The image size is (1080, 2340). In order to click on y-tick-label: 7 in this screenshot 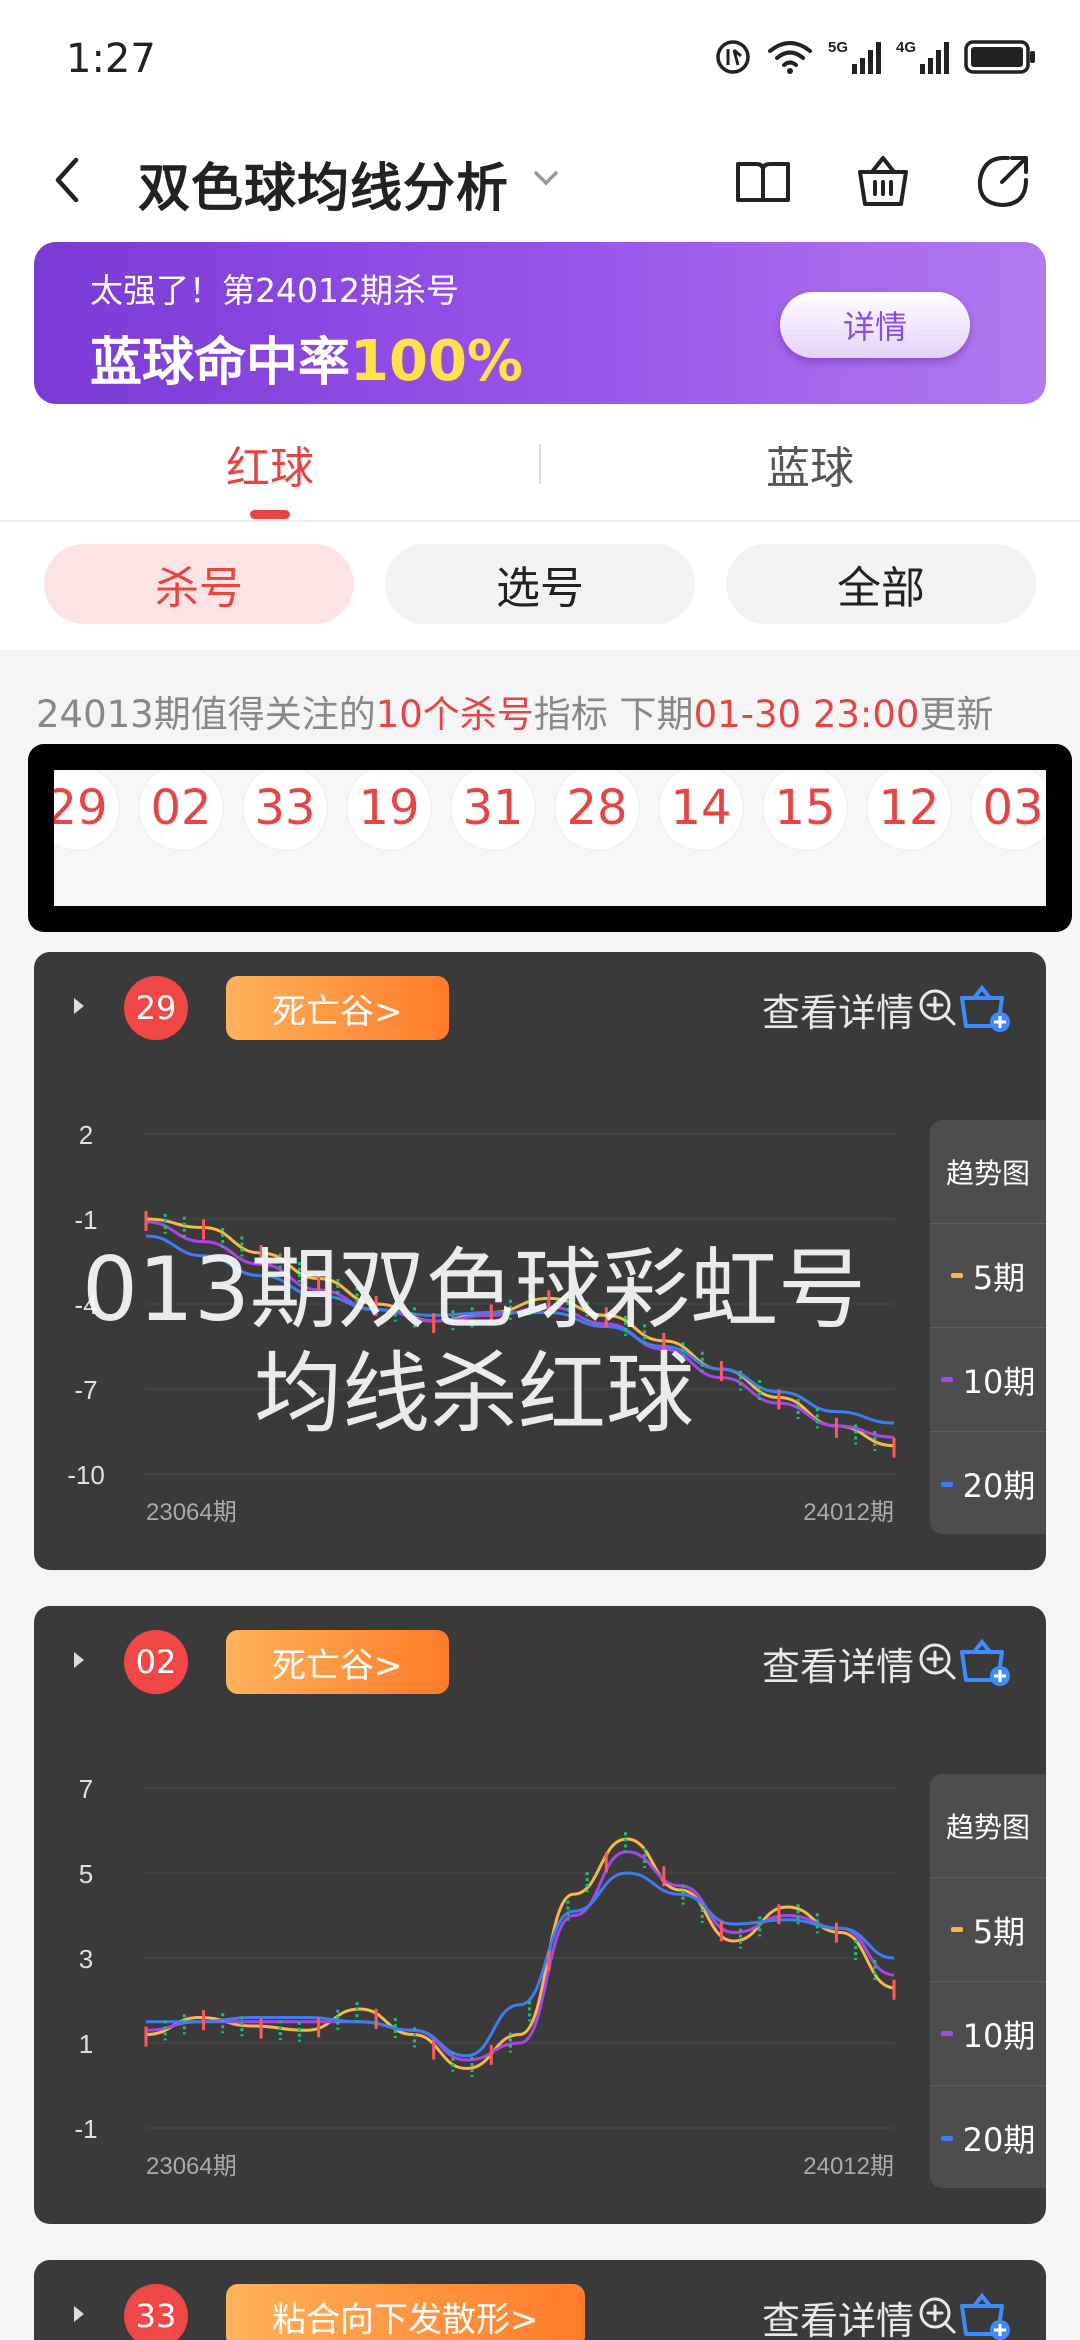, I will do `click(86, 1789)`.